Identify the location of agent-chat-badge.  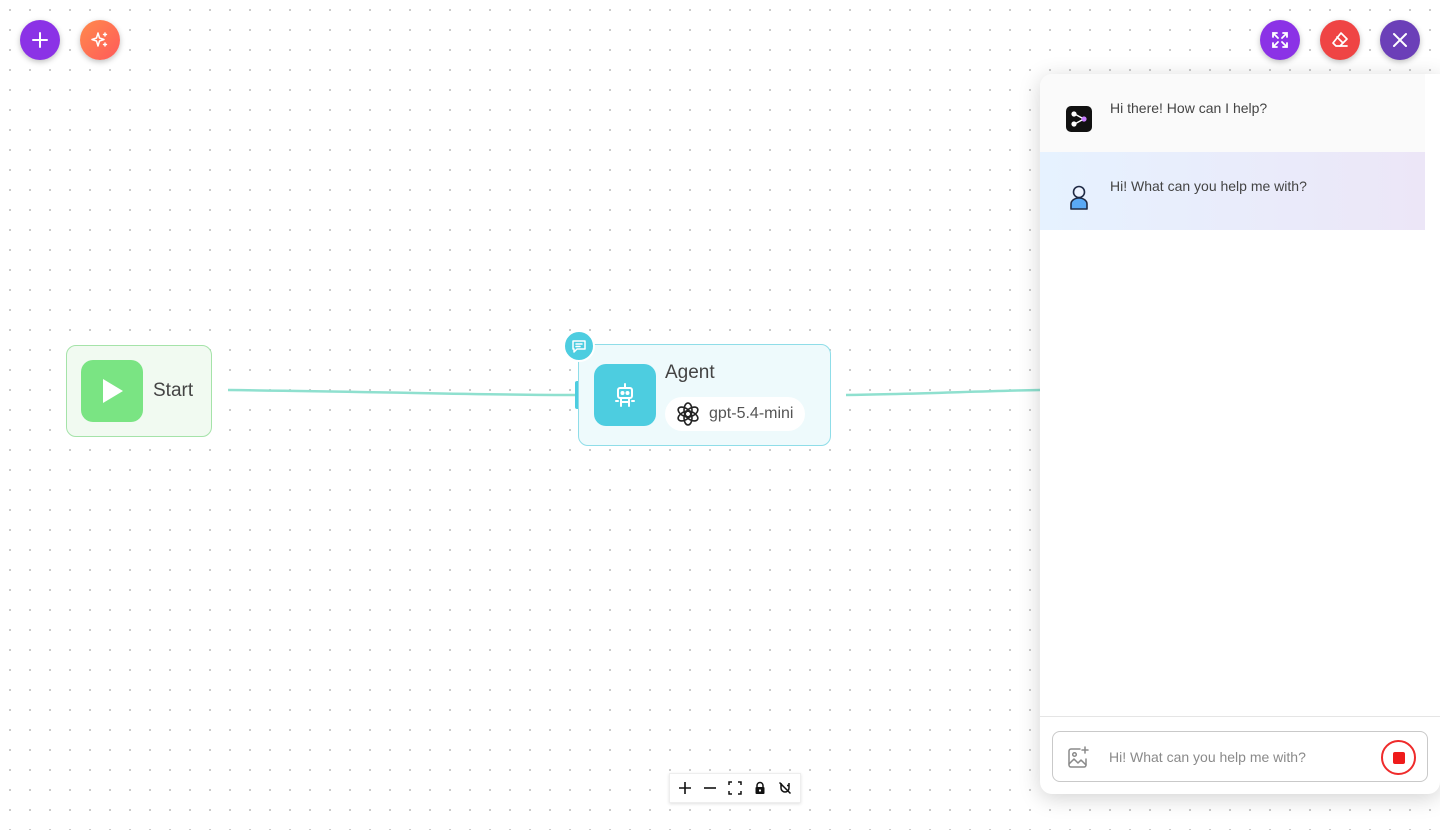
(579, 346).